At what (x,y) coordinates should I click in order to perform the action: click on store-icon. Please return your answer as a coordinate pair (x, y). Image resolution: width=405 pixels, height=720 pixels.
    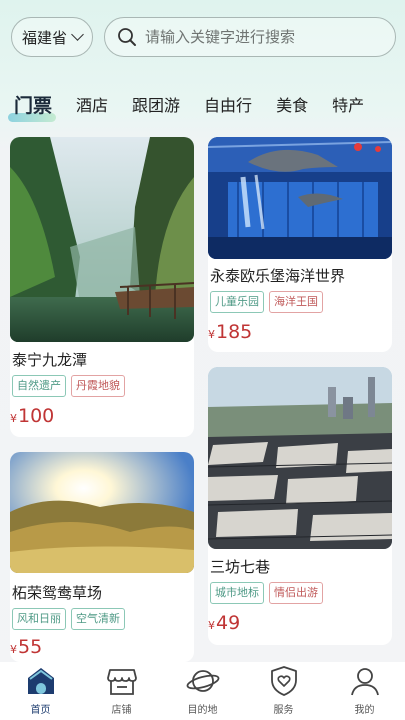
    Looking at the image, I should click on (121, 682).